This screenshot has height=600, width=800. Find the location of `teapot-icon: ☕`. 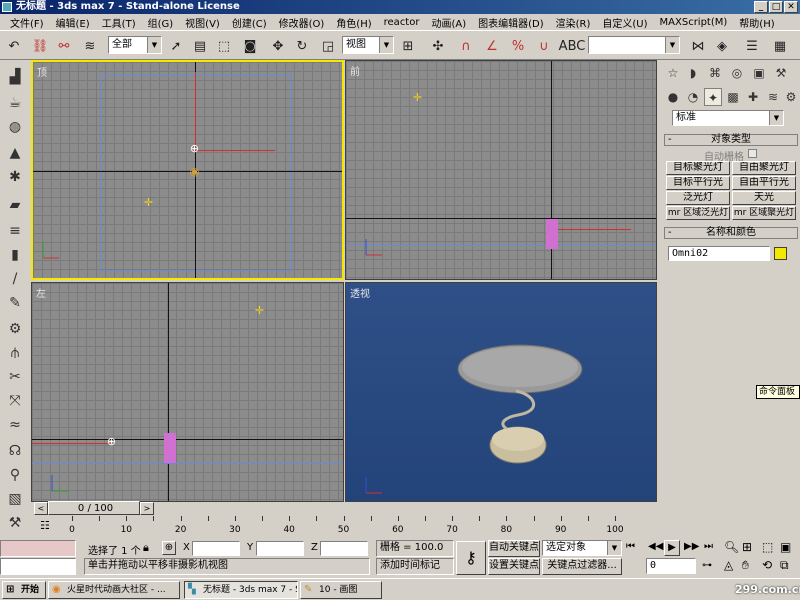

teapot-icon: ☕ is located at coordinates (15, 103).